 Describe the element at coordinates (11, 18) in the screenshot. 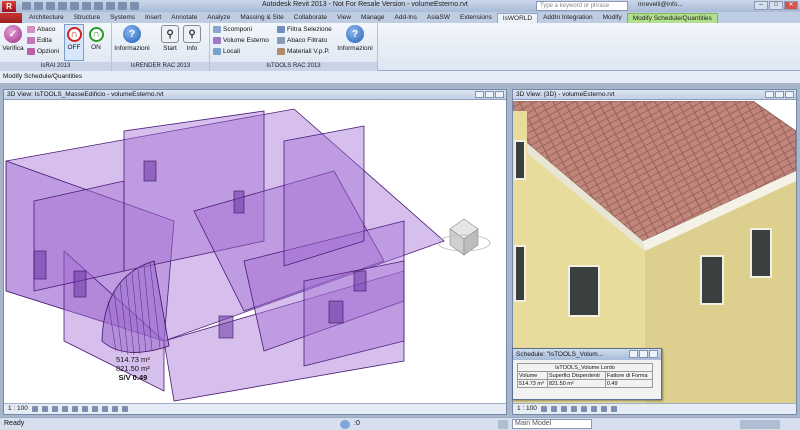

I see `application-menu-button` at that location.